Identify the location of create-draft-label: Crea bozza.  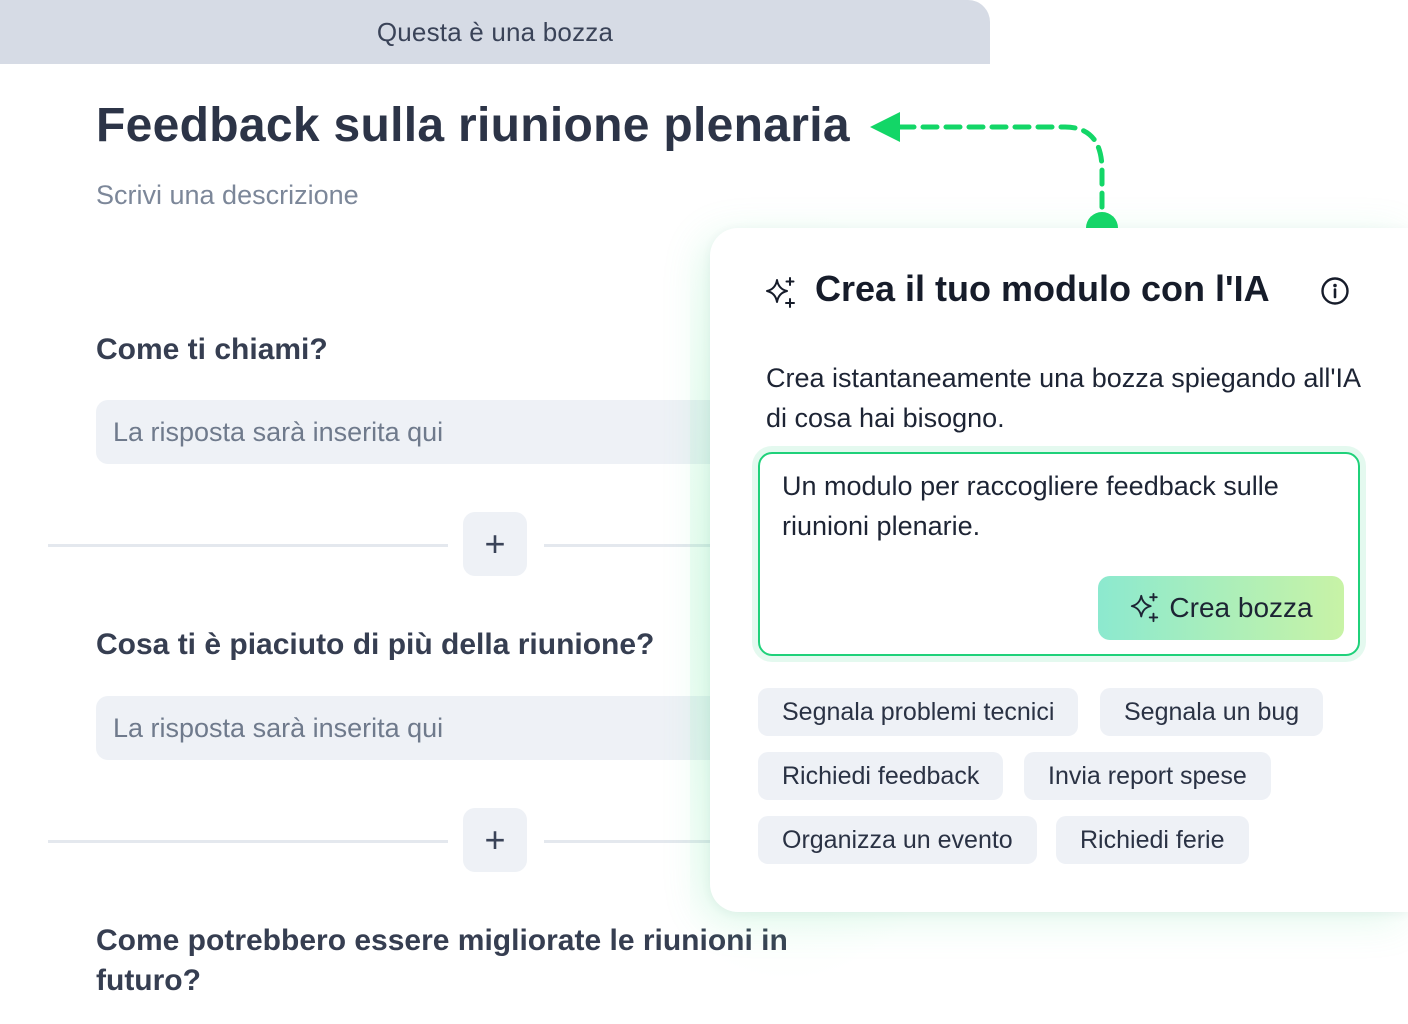
(1241, 607).